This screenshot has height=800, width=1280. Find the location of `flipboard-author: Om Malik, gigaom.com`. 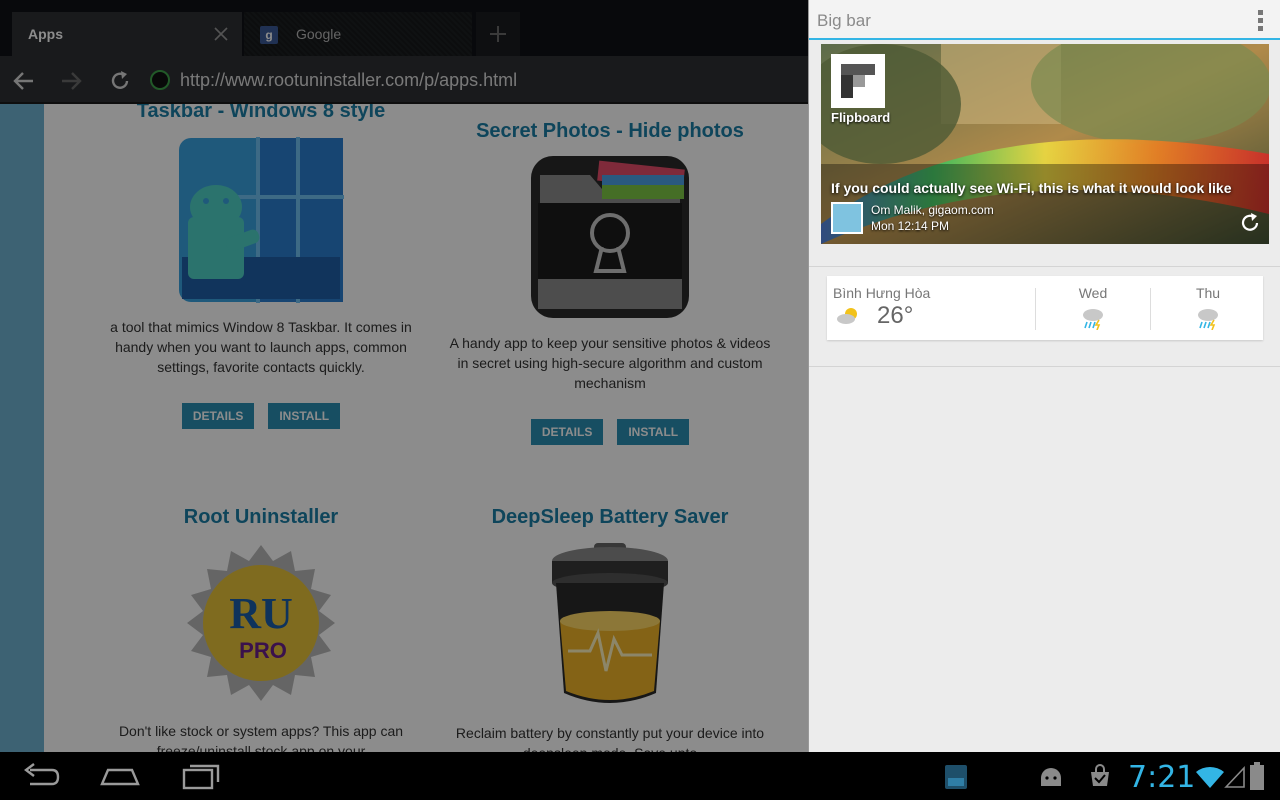

flipboard-author: Om Malik, gigaom.com is located at coordinates (932, 210).